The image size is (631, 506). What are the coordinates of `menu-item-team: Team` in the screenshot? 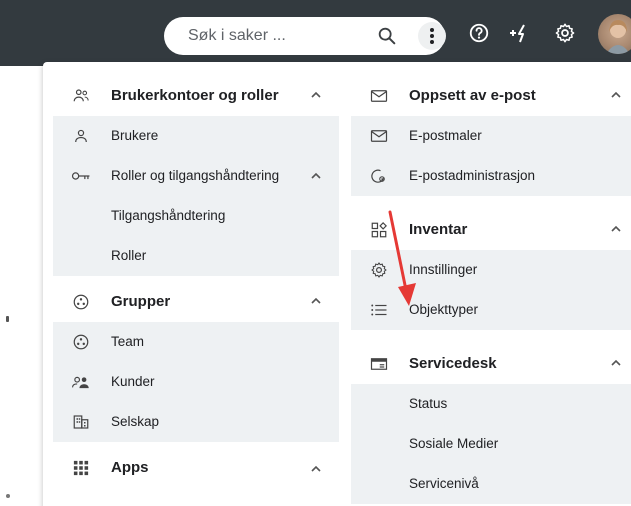 It's located at (196, 342).